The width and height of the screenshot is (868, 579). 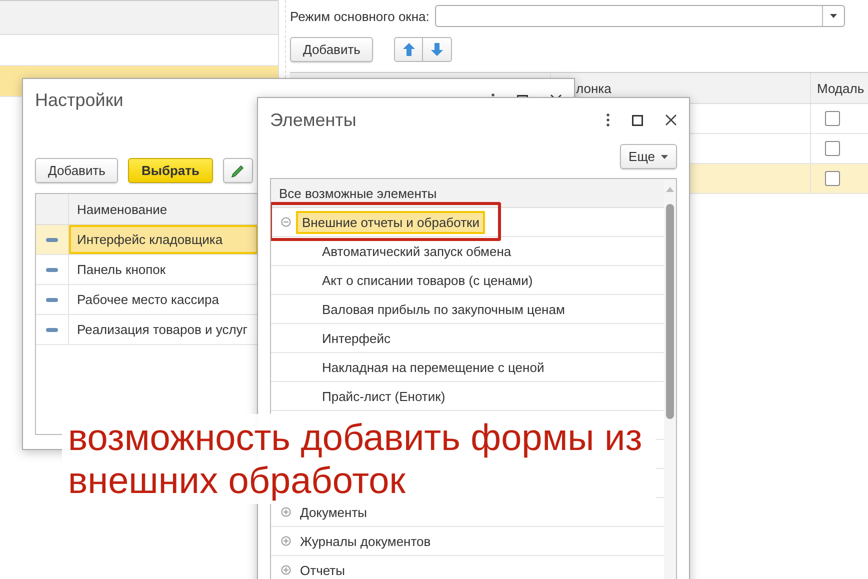 What do you see at coordinates (648, 156) in the screenshot?
I see `more-button: Еще` at bounding box center [648, 156].